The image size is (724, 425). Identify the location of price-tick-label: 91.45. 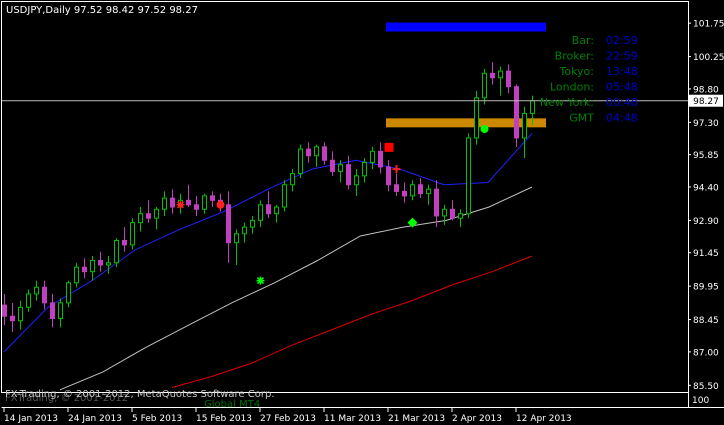
(706, 254).